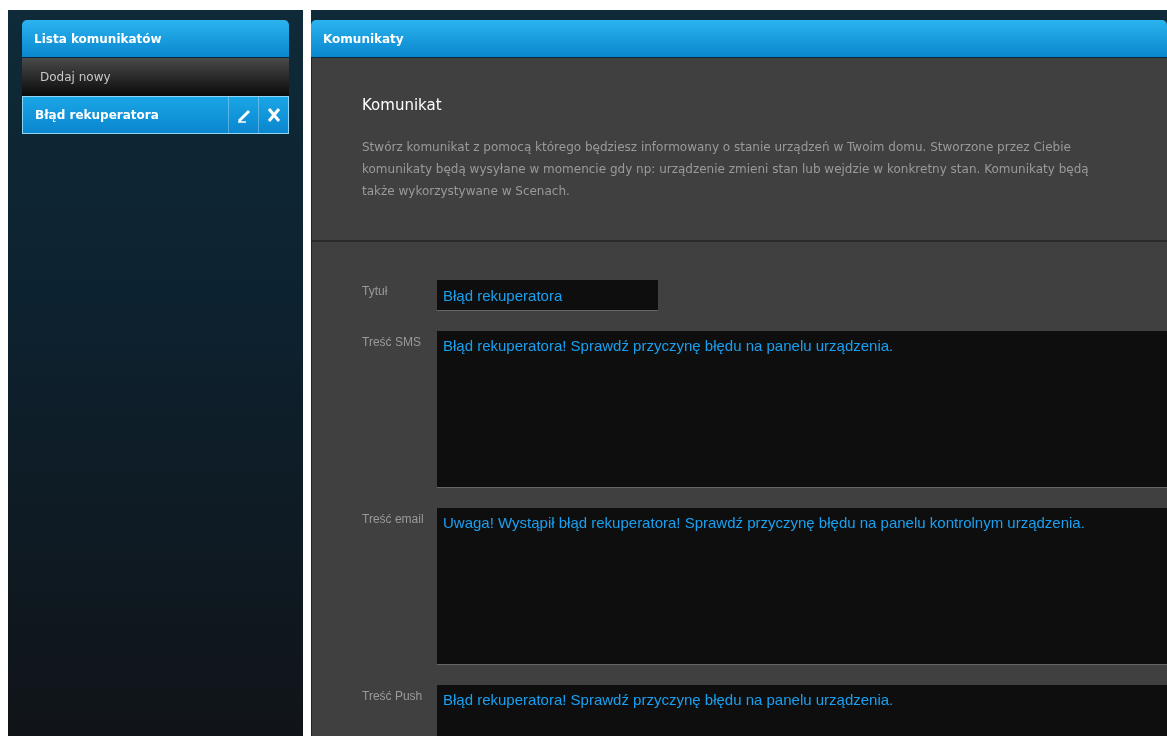 The width and height of the screenshot is (1167, 736). Describe the element at coordinates (393, 696) in the screenshot. I see `field-label: Treść Push` at that location.